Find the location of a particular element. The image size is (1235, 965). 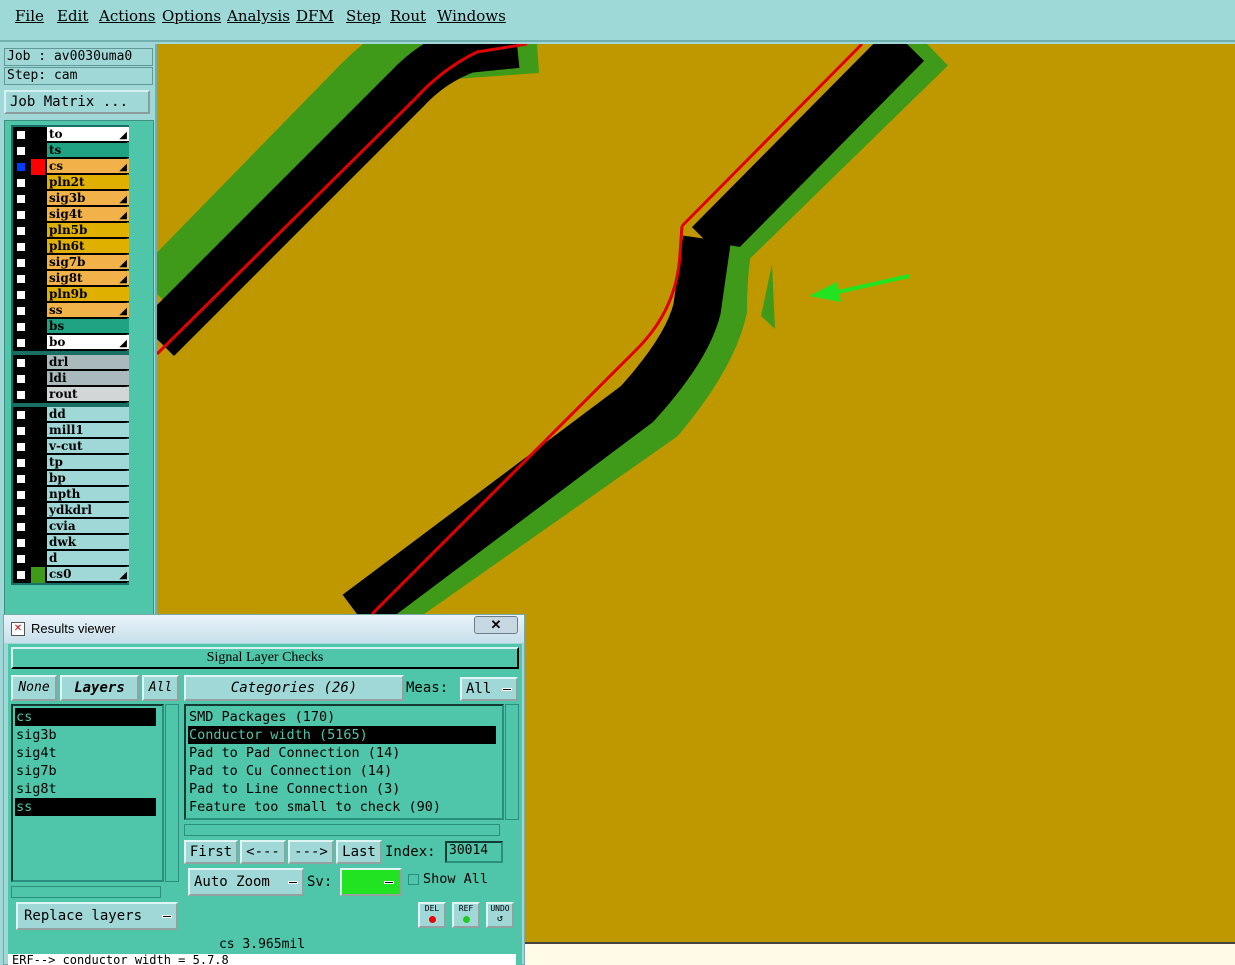

layer-row-bp: bp is located at coordinates (71, 479).